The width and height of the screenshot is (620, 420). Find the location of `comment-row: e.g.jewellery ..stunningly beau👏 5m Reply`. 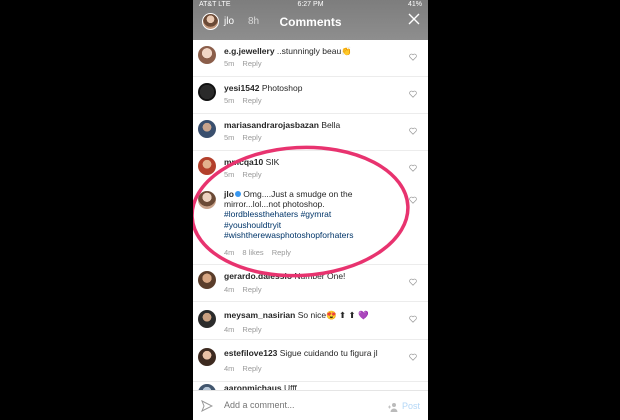

comment-row: e.g.jewellery ..stunningly beau👏 5m Reply is located at coordinates (310, 58).